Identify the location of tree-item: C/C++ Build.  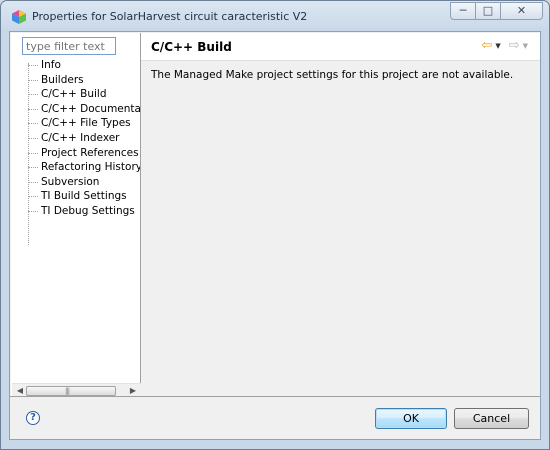
(84, 94).